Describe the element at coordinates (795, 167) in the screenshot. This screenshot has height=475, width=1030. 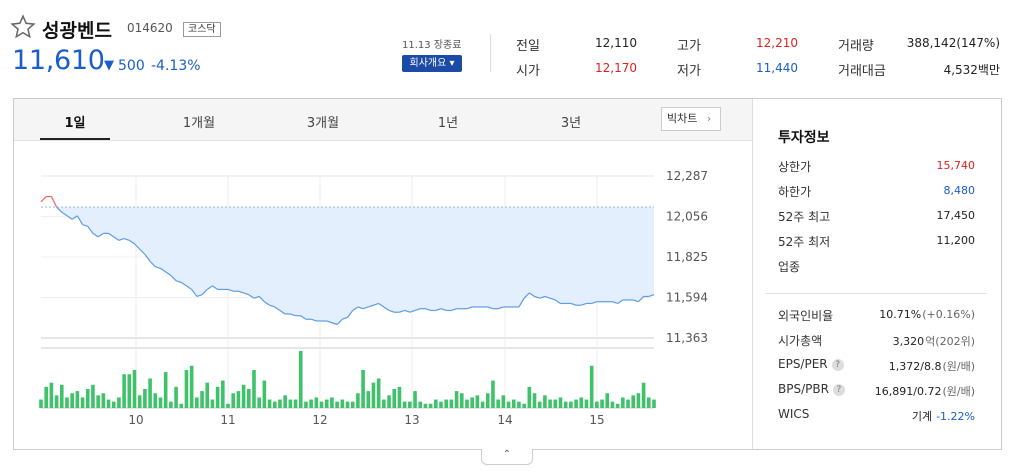
I see `info-label: 상한가` at that location.